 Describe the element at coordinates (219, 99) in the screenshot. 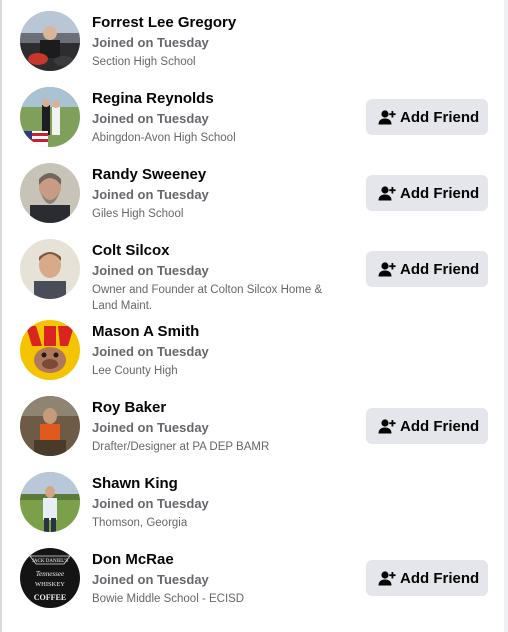

I see `person-name: Regina Reynolds` at that location.